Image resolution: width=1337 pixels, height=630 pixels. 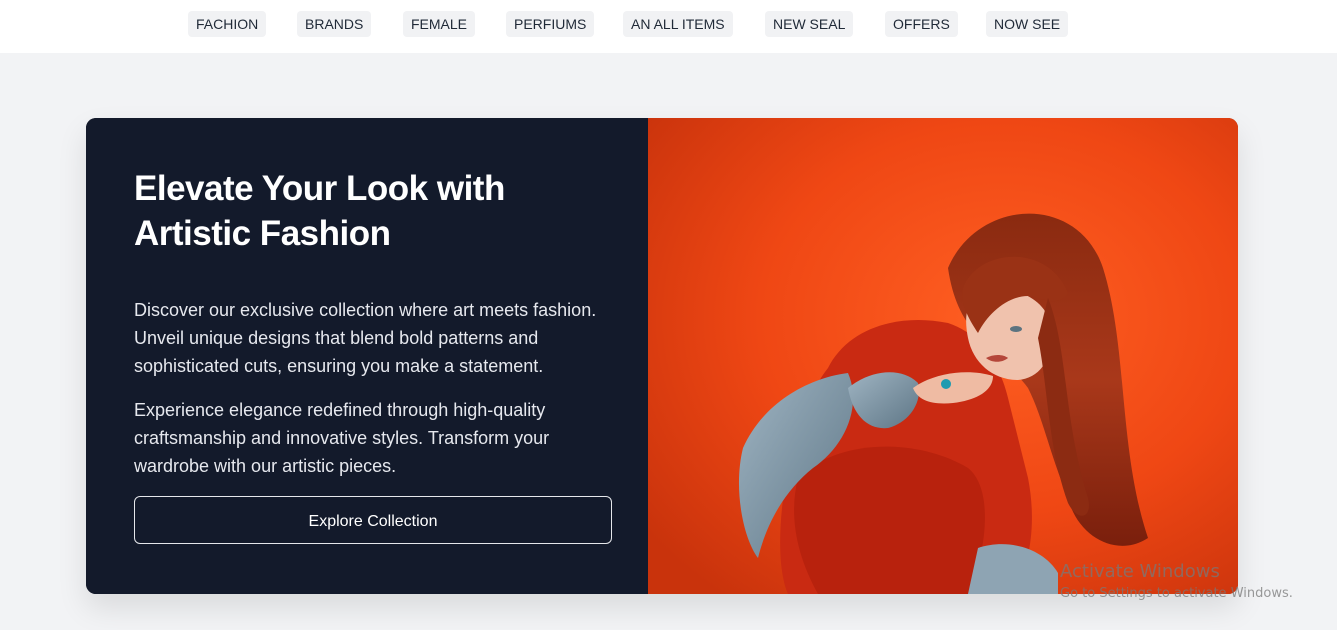 I want to click on nav-item-fachion: FACHION, so click(x=227, y=24).